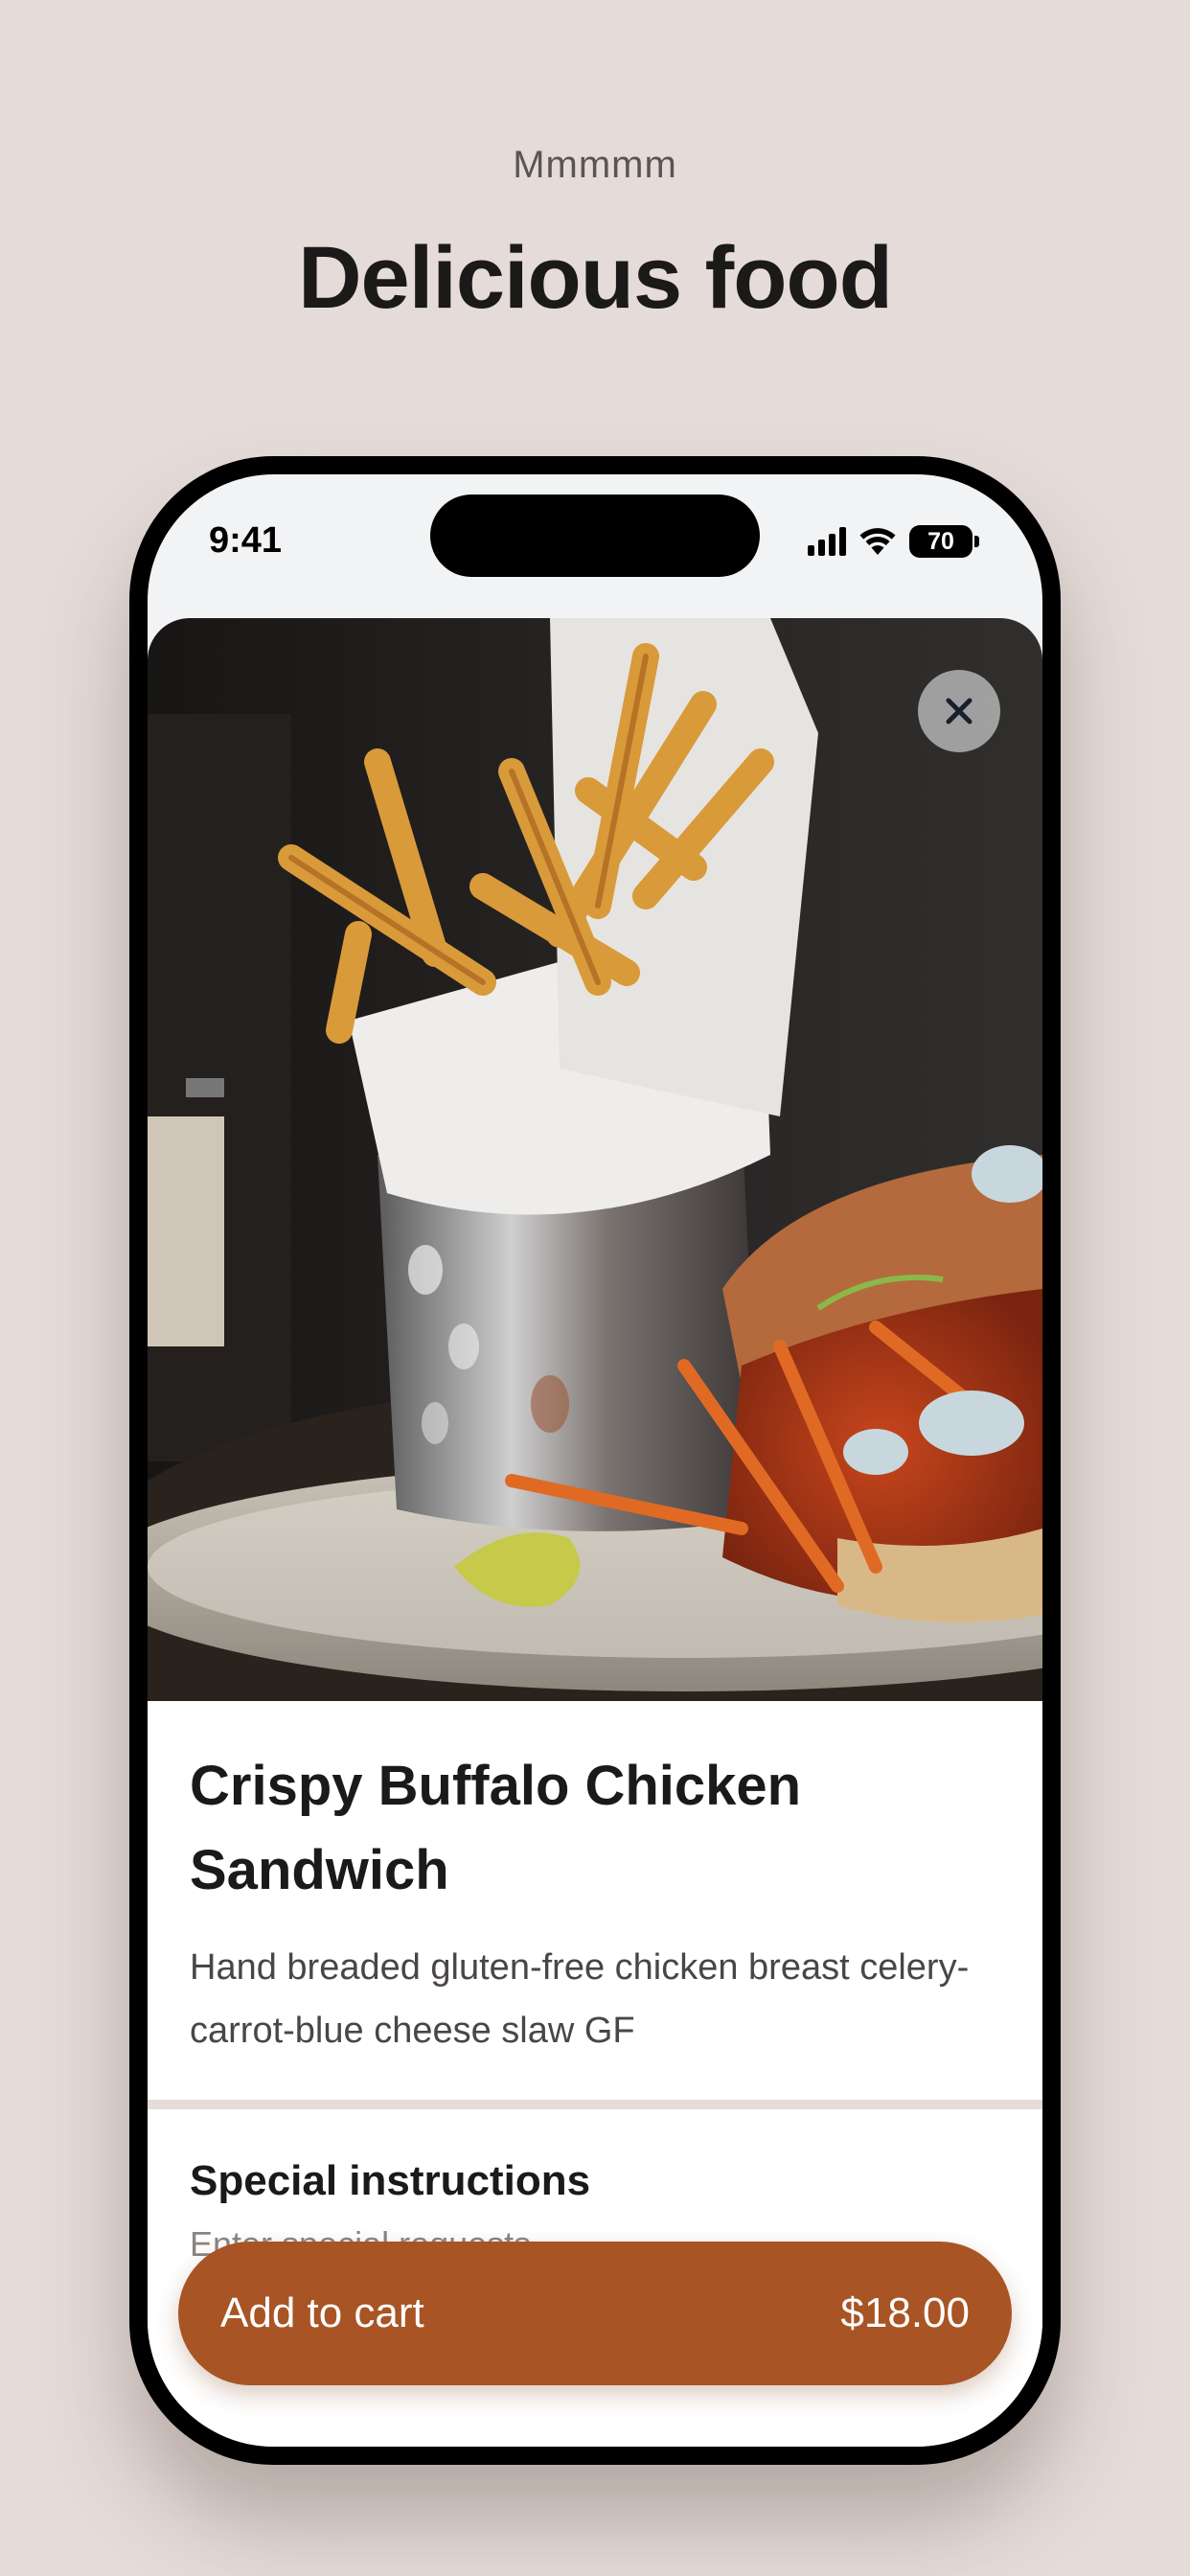 This screenshot has width=1190, height=2576. I want to click on status-time: 9:41, so click(246, 540).